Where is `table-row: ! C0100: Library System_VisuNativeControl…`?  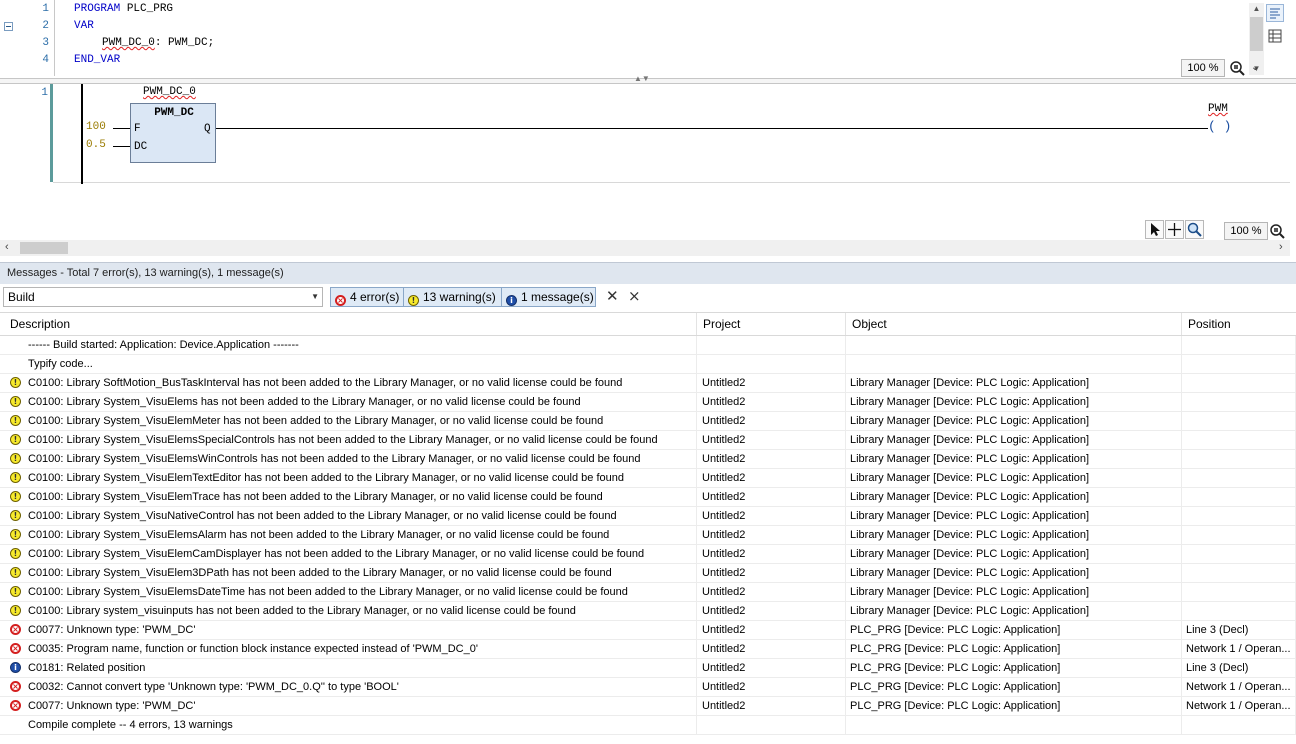
table-row: ! C0100: Library System_VisuNativeControl… is located at coordinates (648, 516).